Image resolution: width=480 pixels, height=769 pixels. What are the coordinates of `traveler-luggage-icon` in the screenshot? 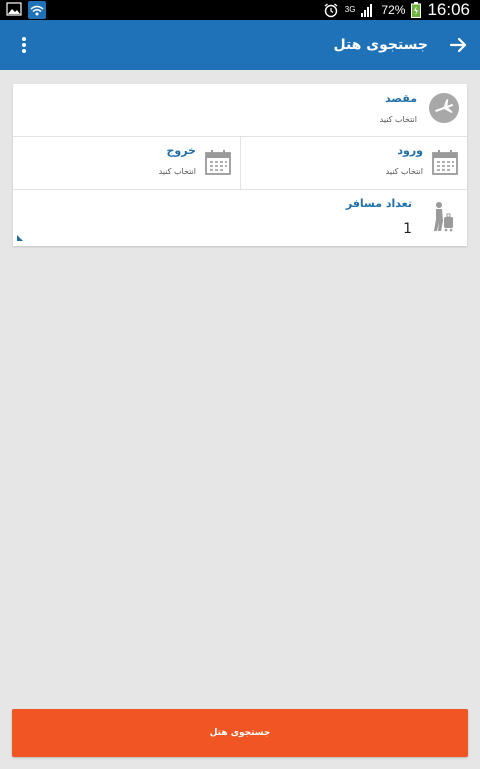 It's located at (443, 217).